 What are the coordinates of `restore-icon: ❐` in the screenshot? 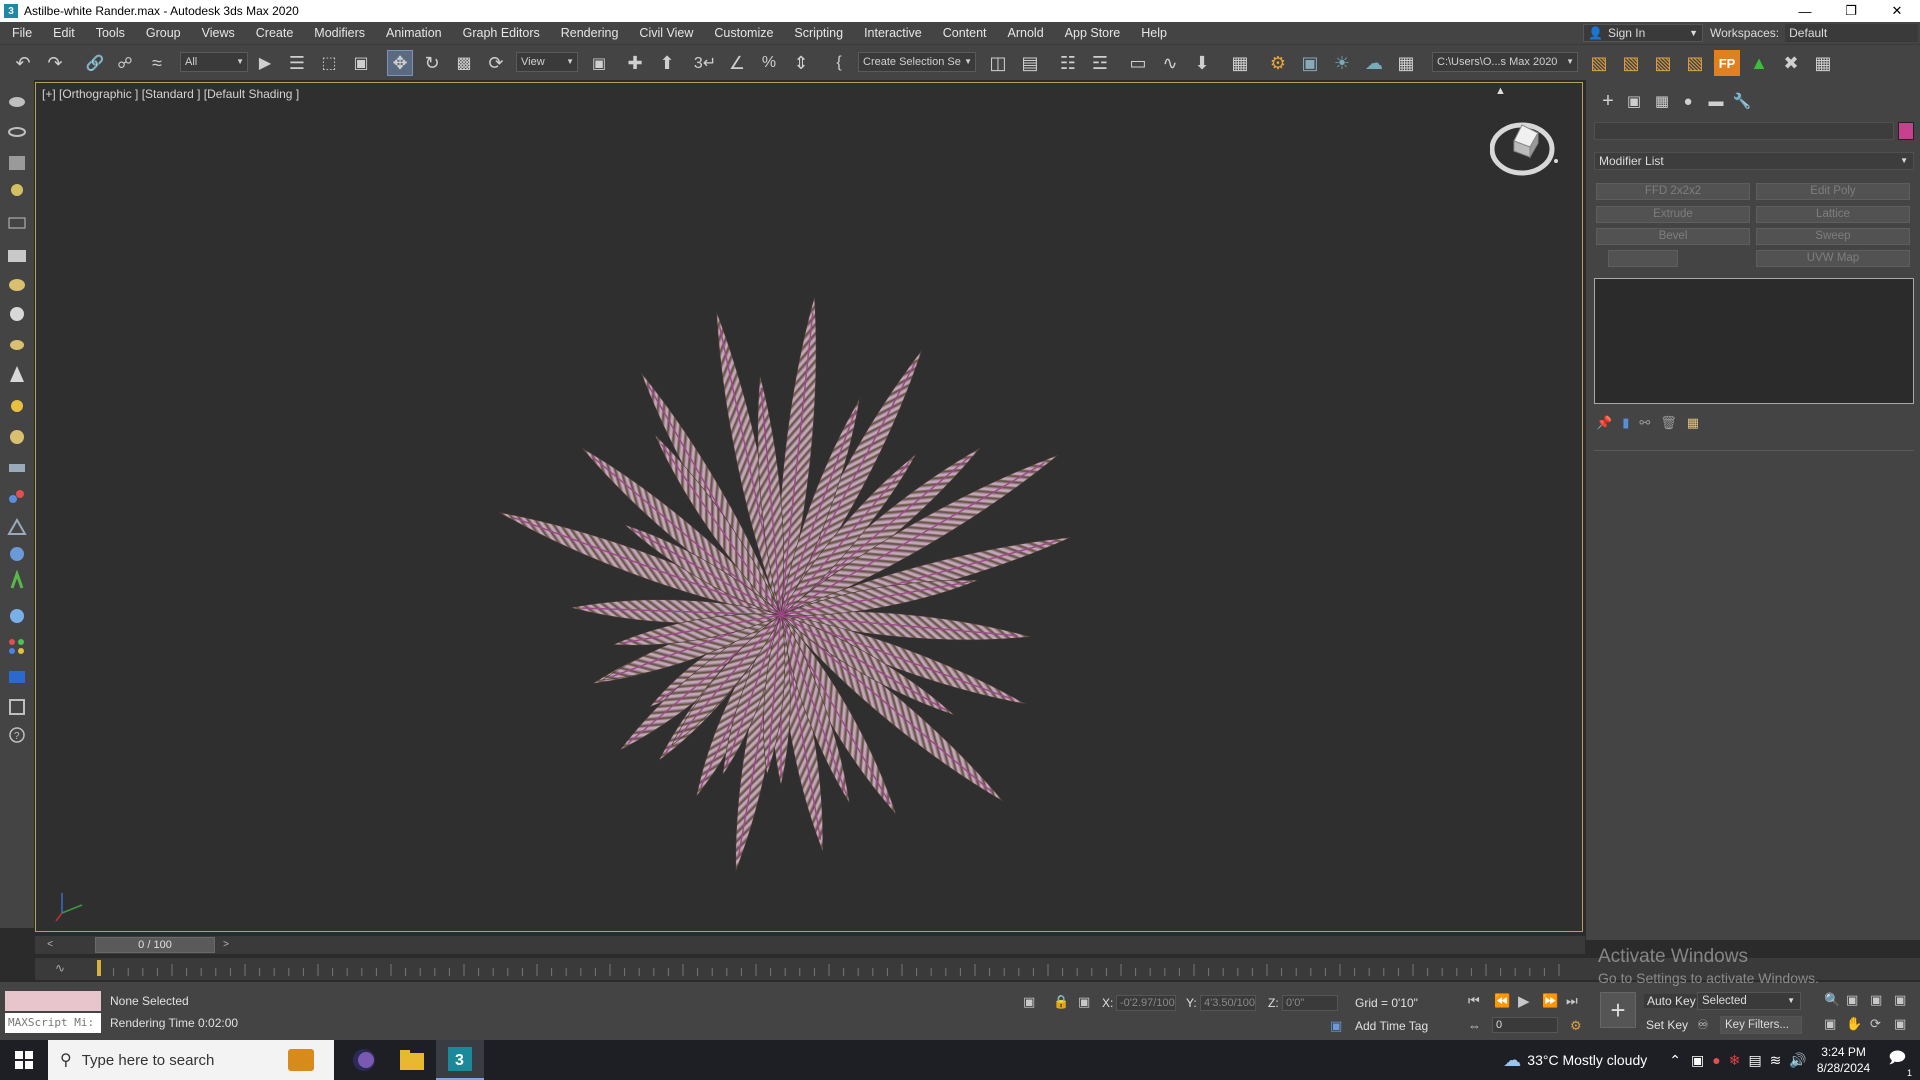 It's located at (1851, 11).